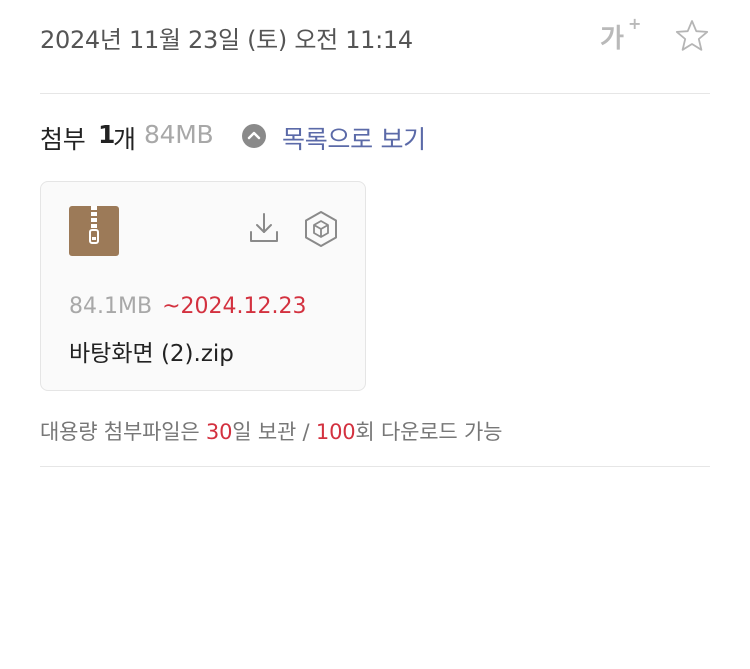  I want to click on header-divider, so click(375, 93).